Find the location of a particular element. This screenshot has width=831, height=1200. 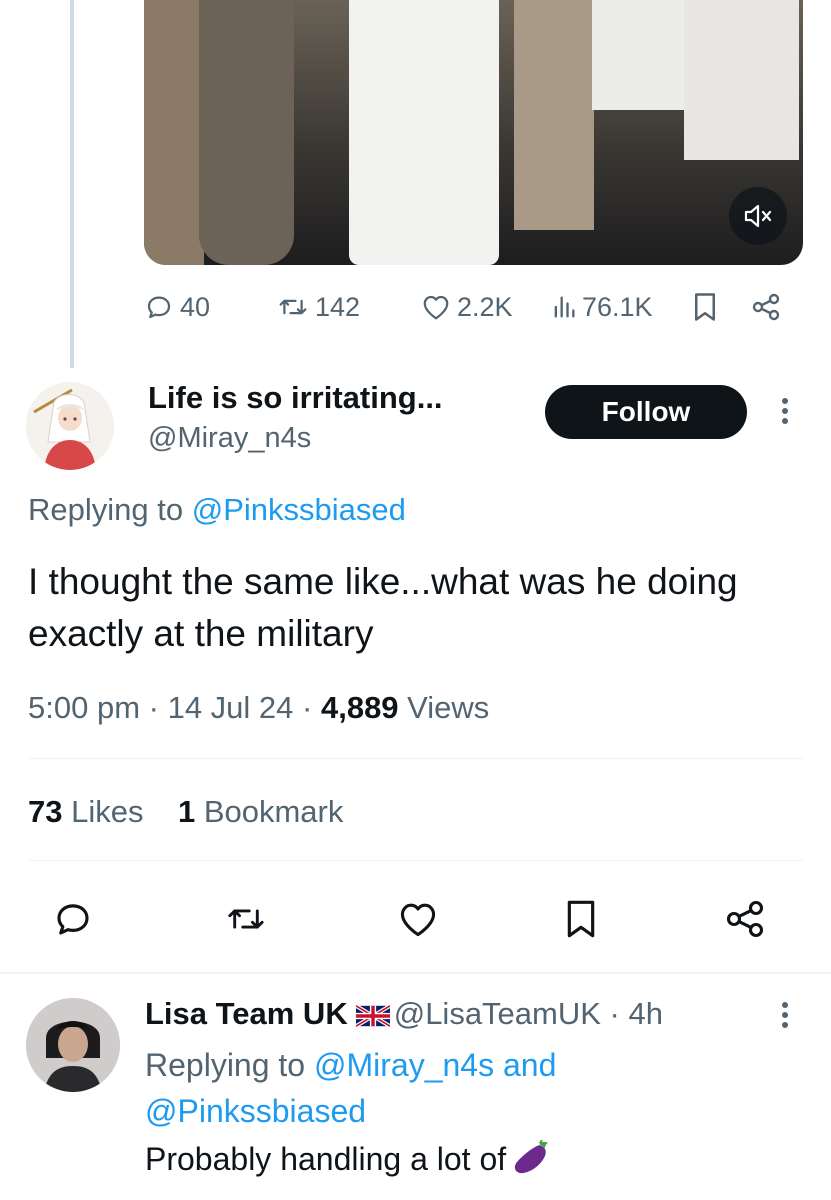

reply-text-content: Probably handling a lot of is located at coordinates (326, 1159).